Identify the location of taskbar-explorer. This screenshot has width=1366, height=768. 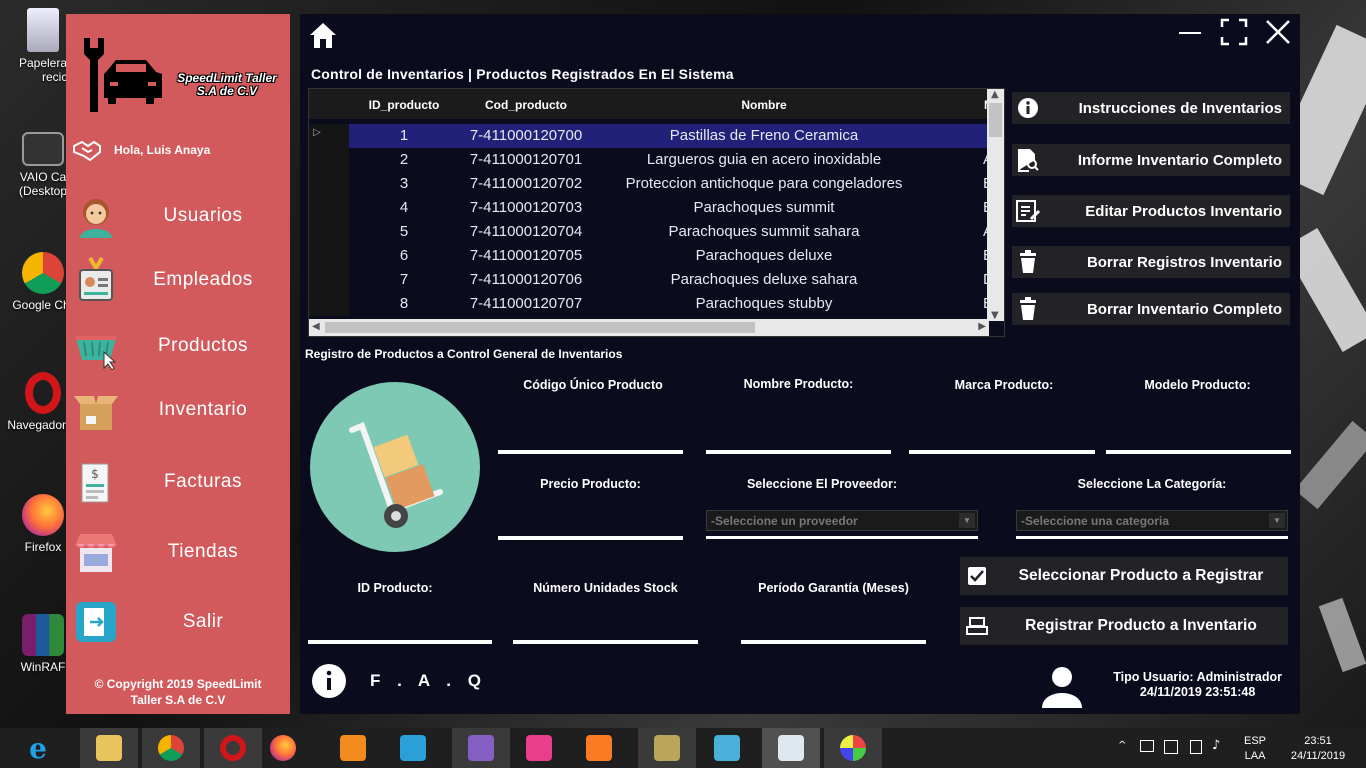
(109, 748).